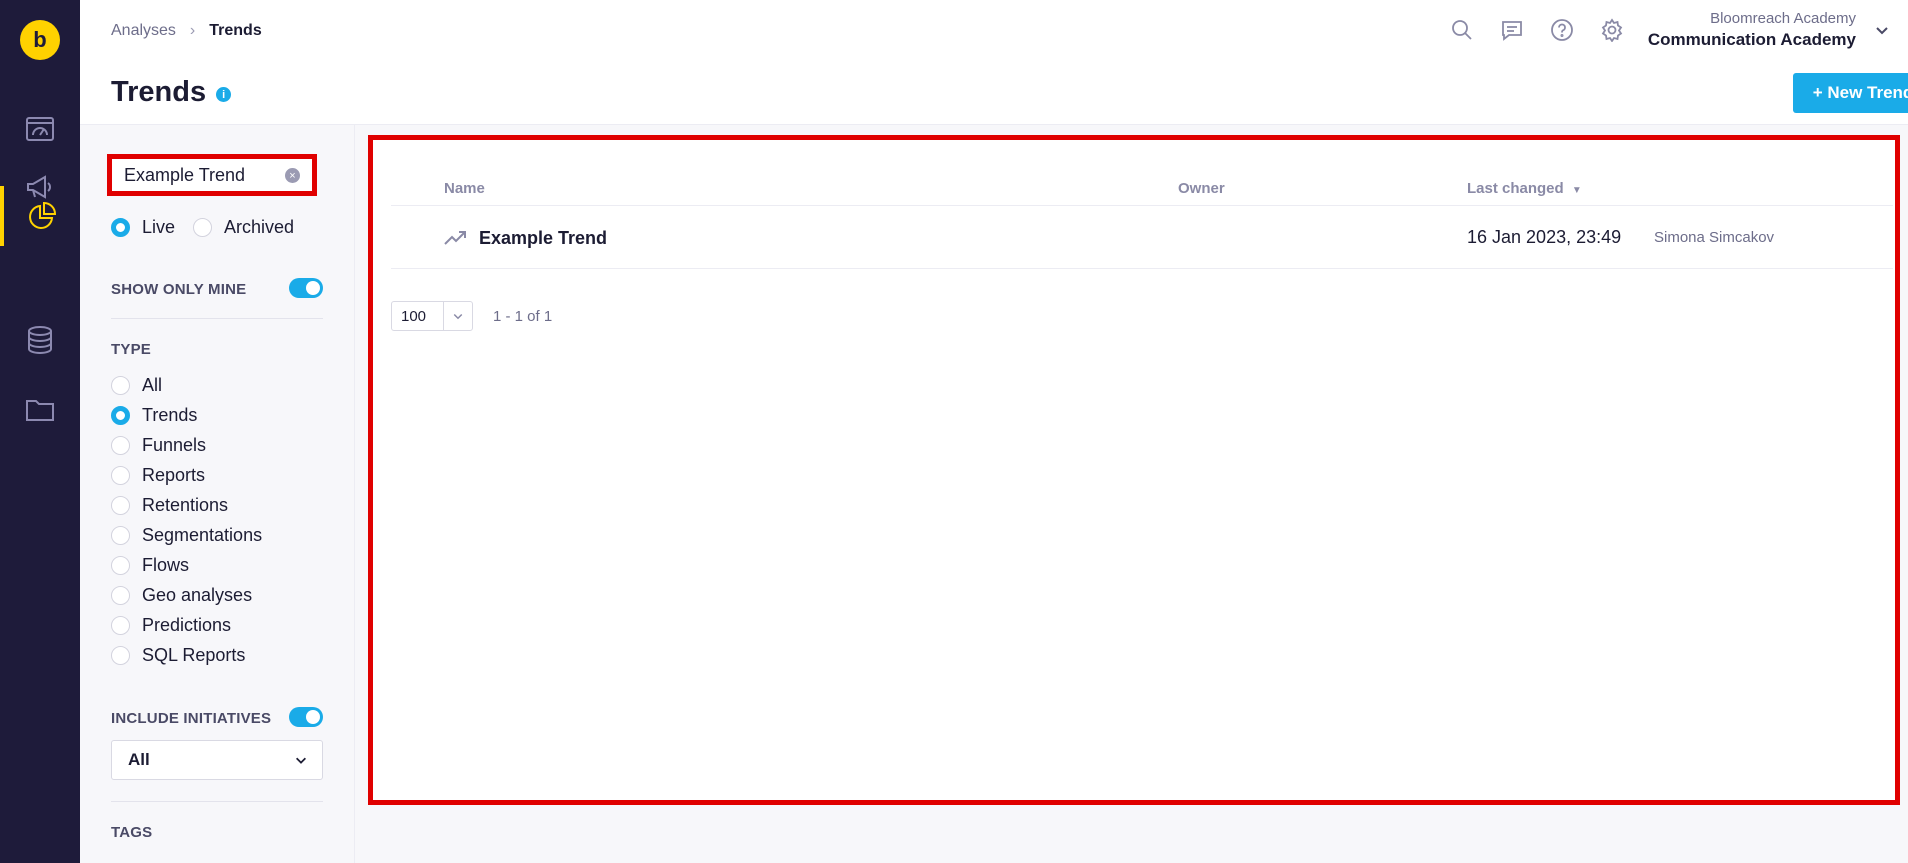 The height and width of the screenshot is (863, 1908). I want to click on include-initiatives-toggle, so click(306, 717).